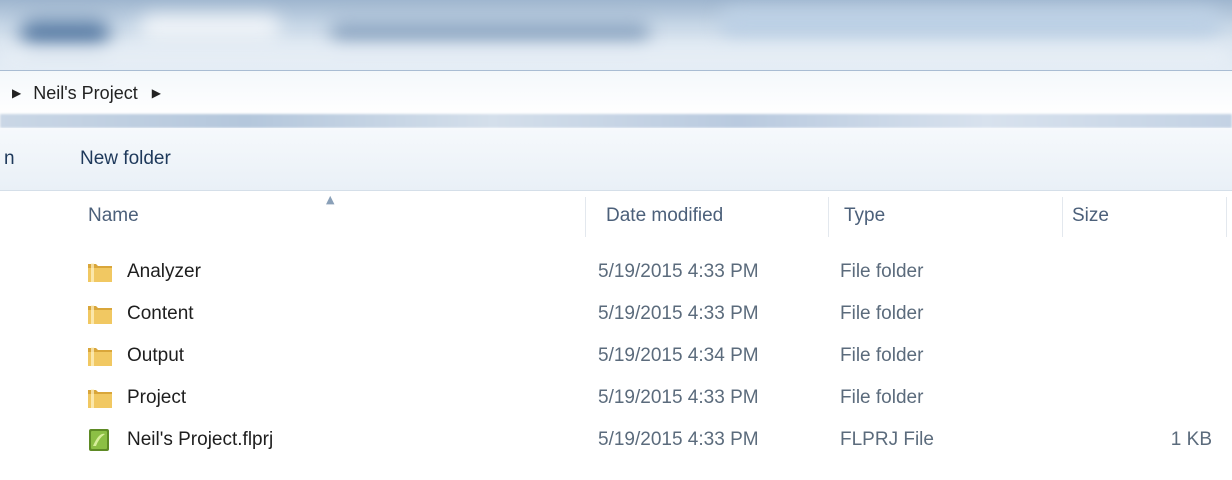 The height and width of the screenshot is (480, 1232). What do you see at coordinates (887, 439) in the screenshot?
I see `file-type: FLPRJ File` at bounding box center [887, 439].